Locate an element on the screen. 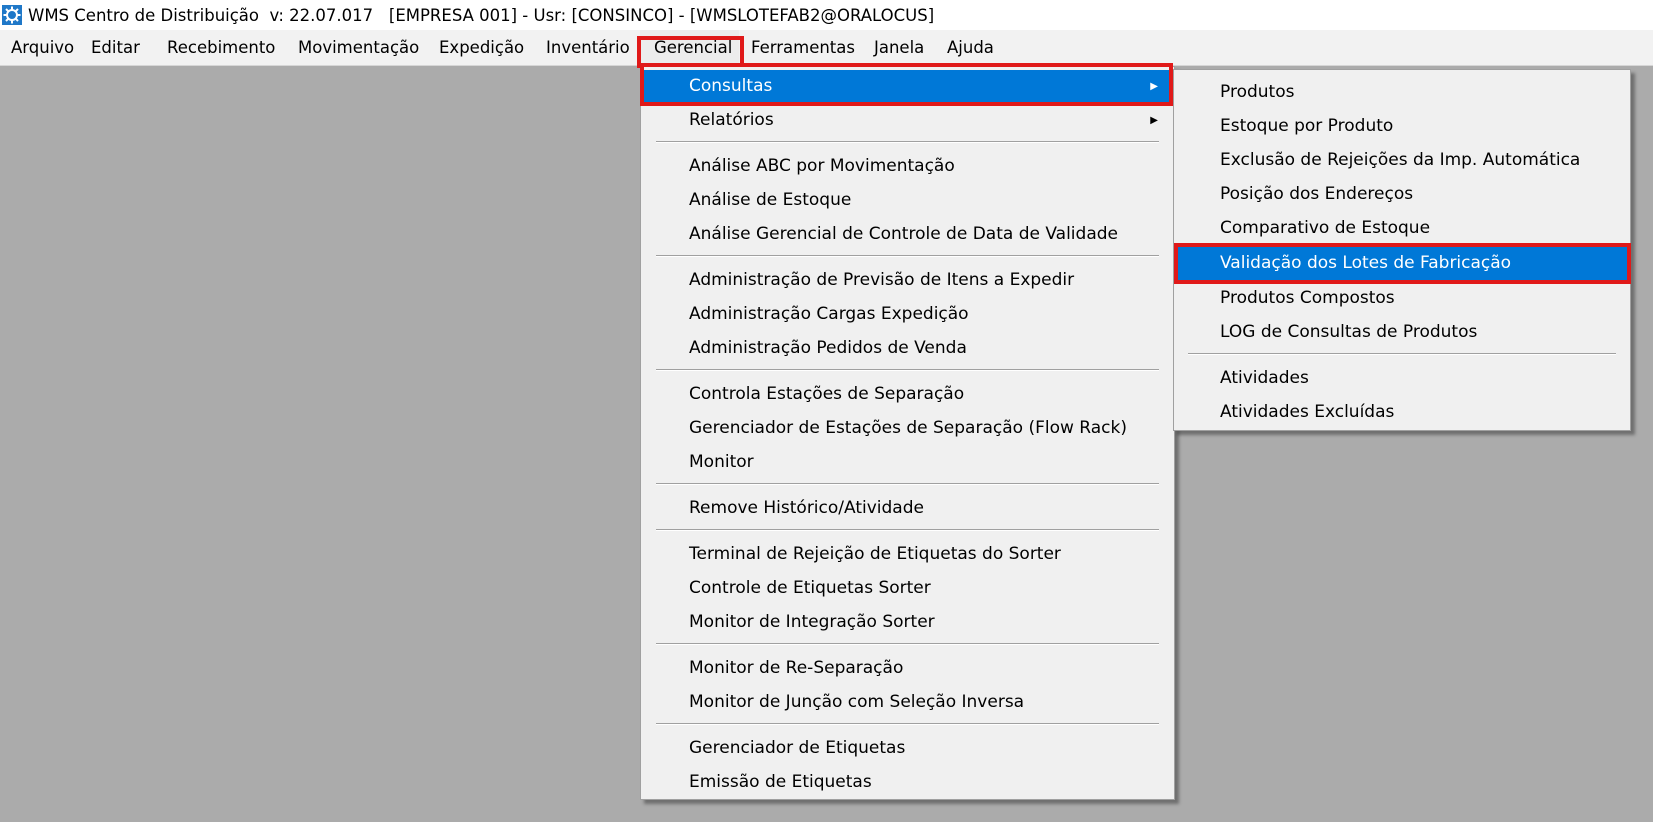 This screenshot has width=1653, height=822. menu-arquivo: Arquivo is located at coordinates (42, 48).